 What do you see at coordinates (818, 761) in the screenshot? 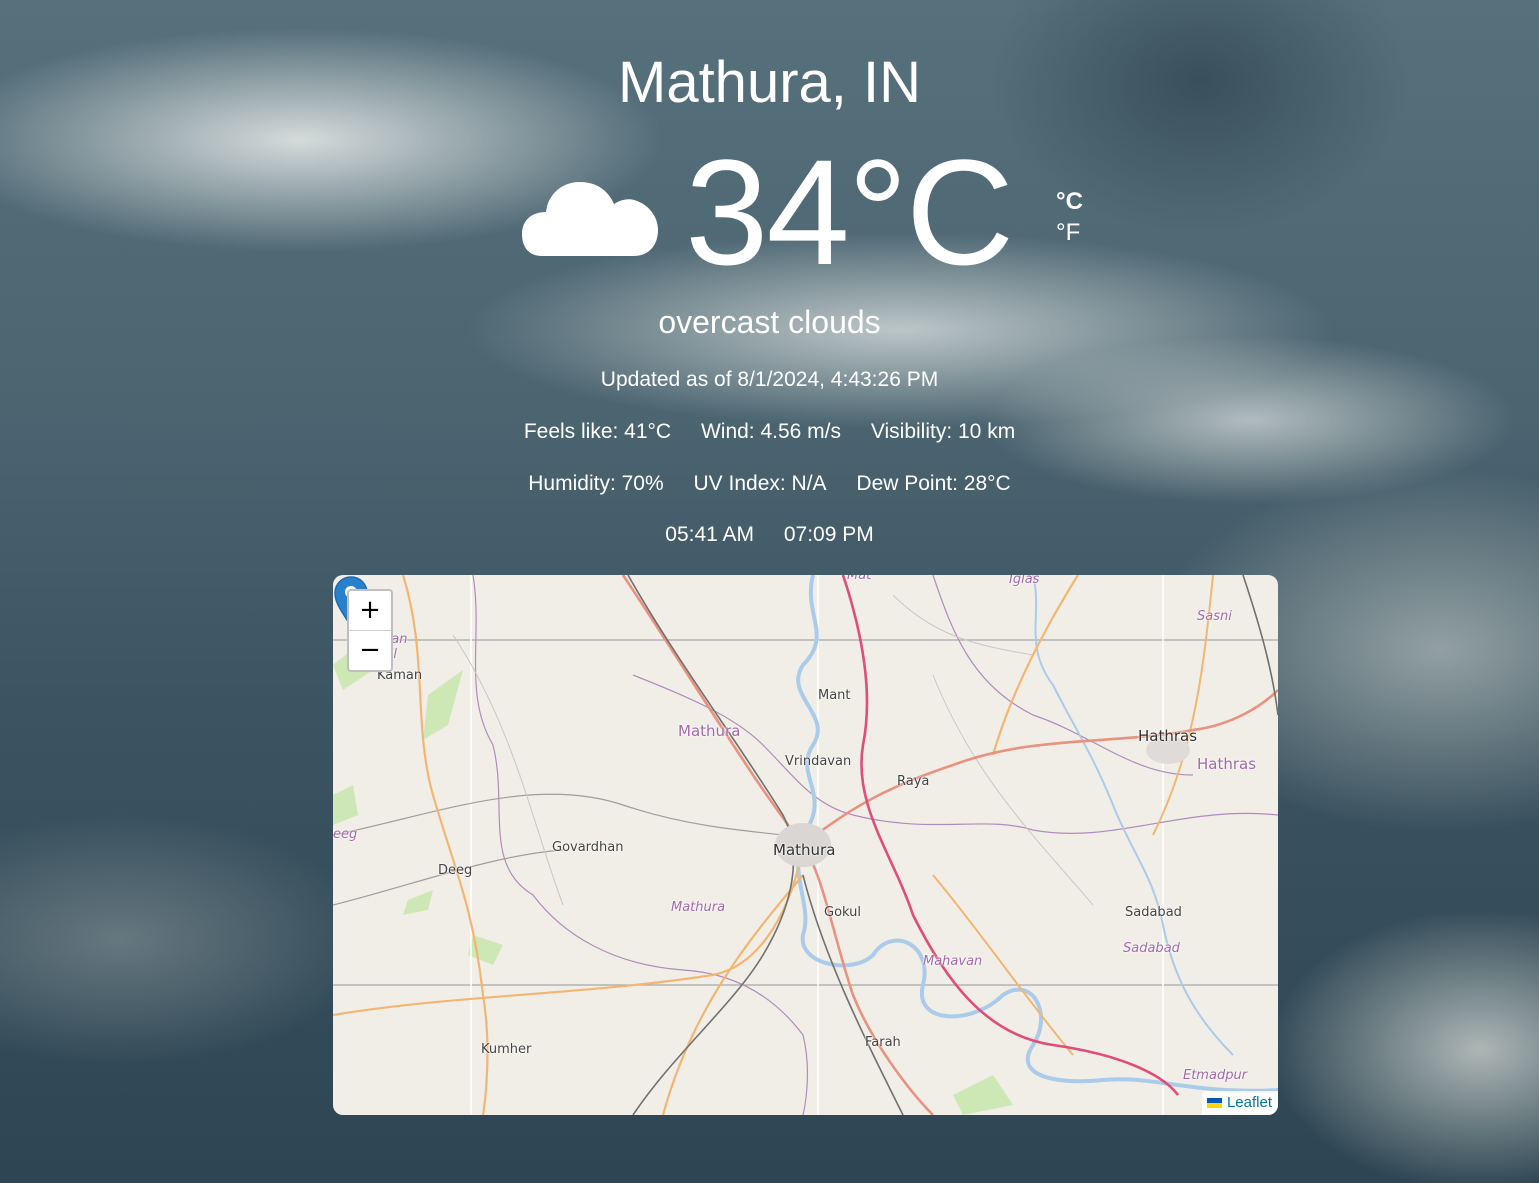
I see `map-label-vrindavan: Vrindavan` at bounding box center [818, 761].